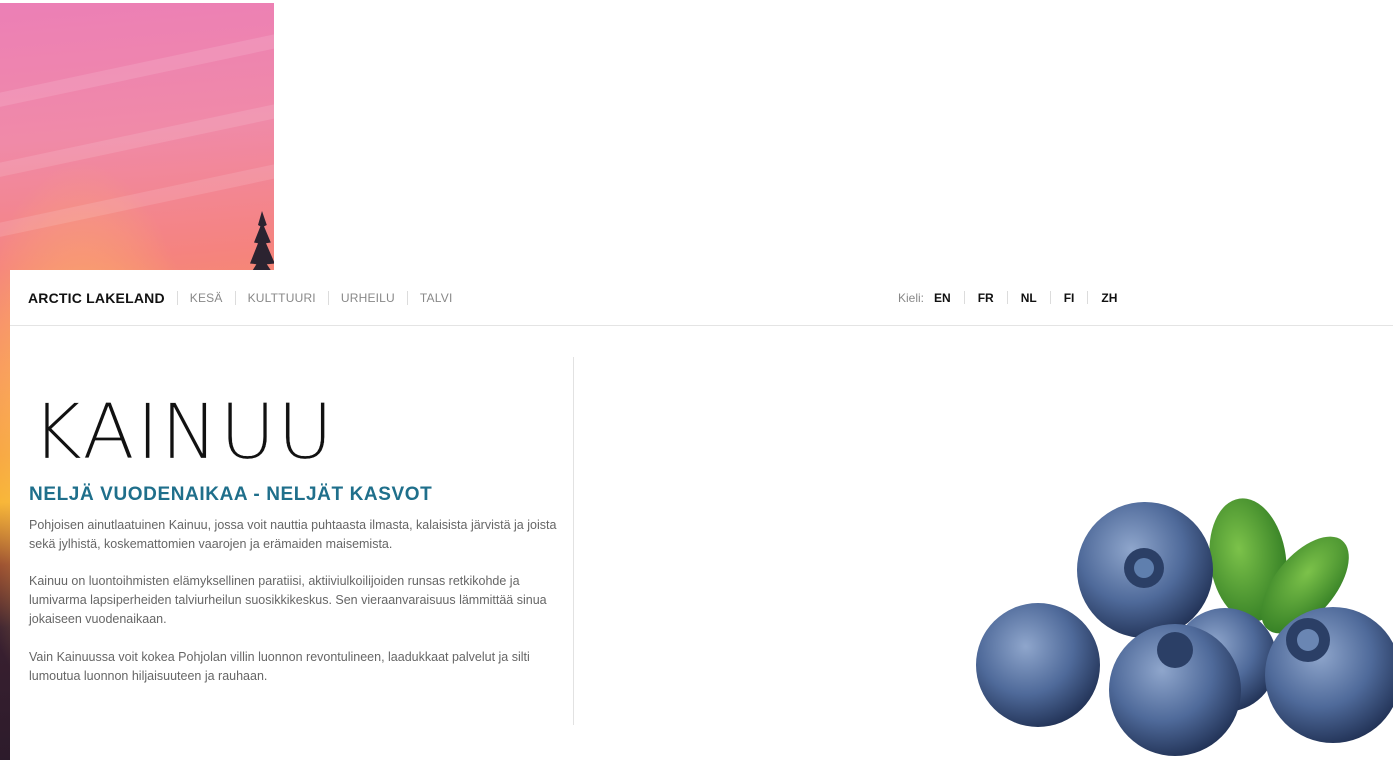 The height and width of the screenshot is (760, 1393). What do you see at coordinates (231, 494) in the screenshot?
I see `page-subtitle: NELJÄ VUODENAIKAA - NELJÄT KASVOT` at bounding box center [231, 494].